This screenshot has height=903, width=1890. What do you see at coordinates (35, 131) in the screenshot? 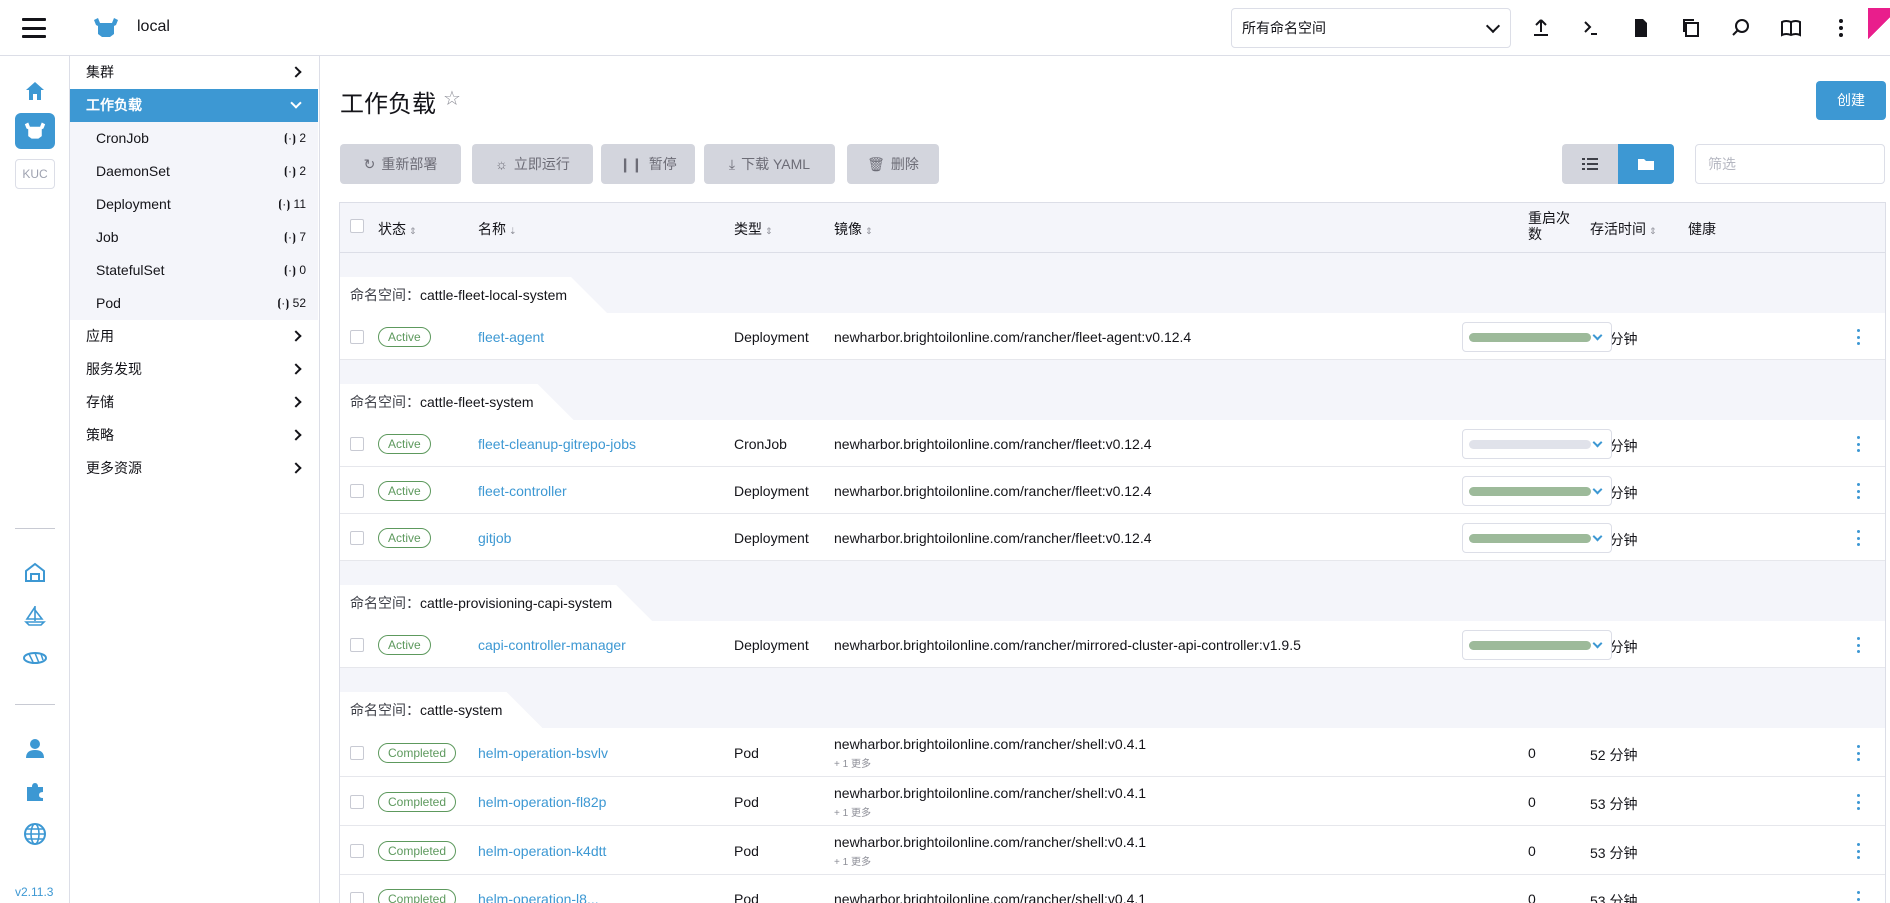
I see `local-cluster-icon` at bounding box center [35, 131].